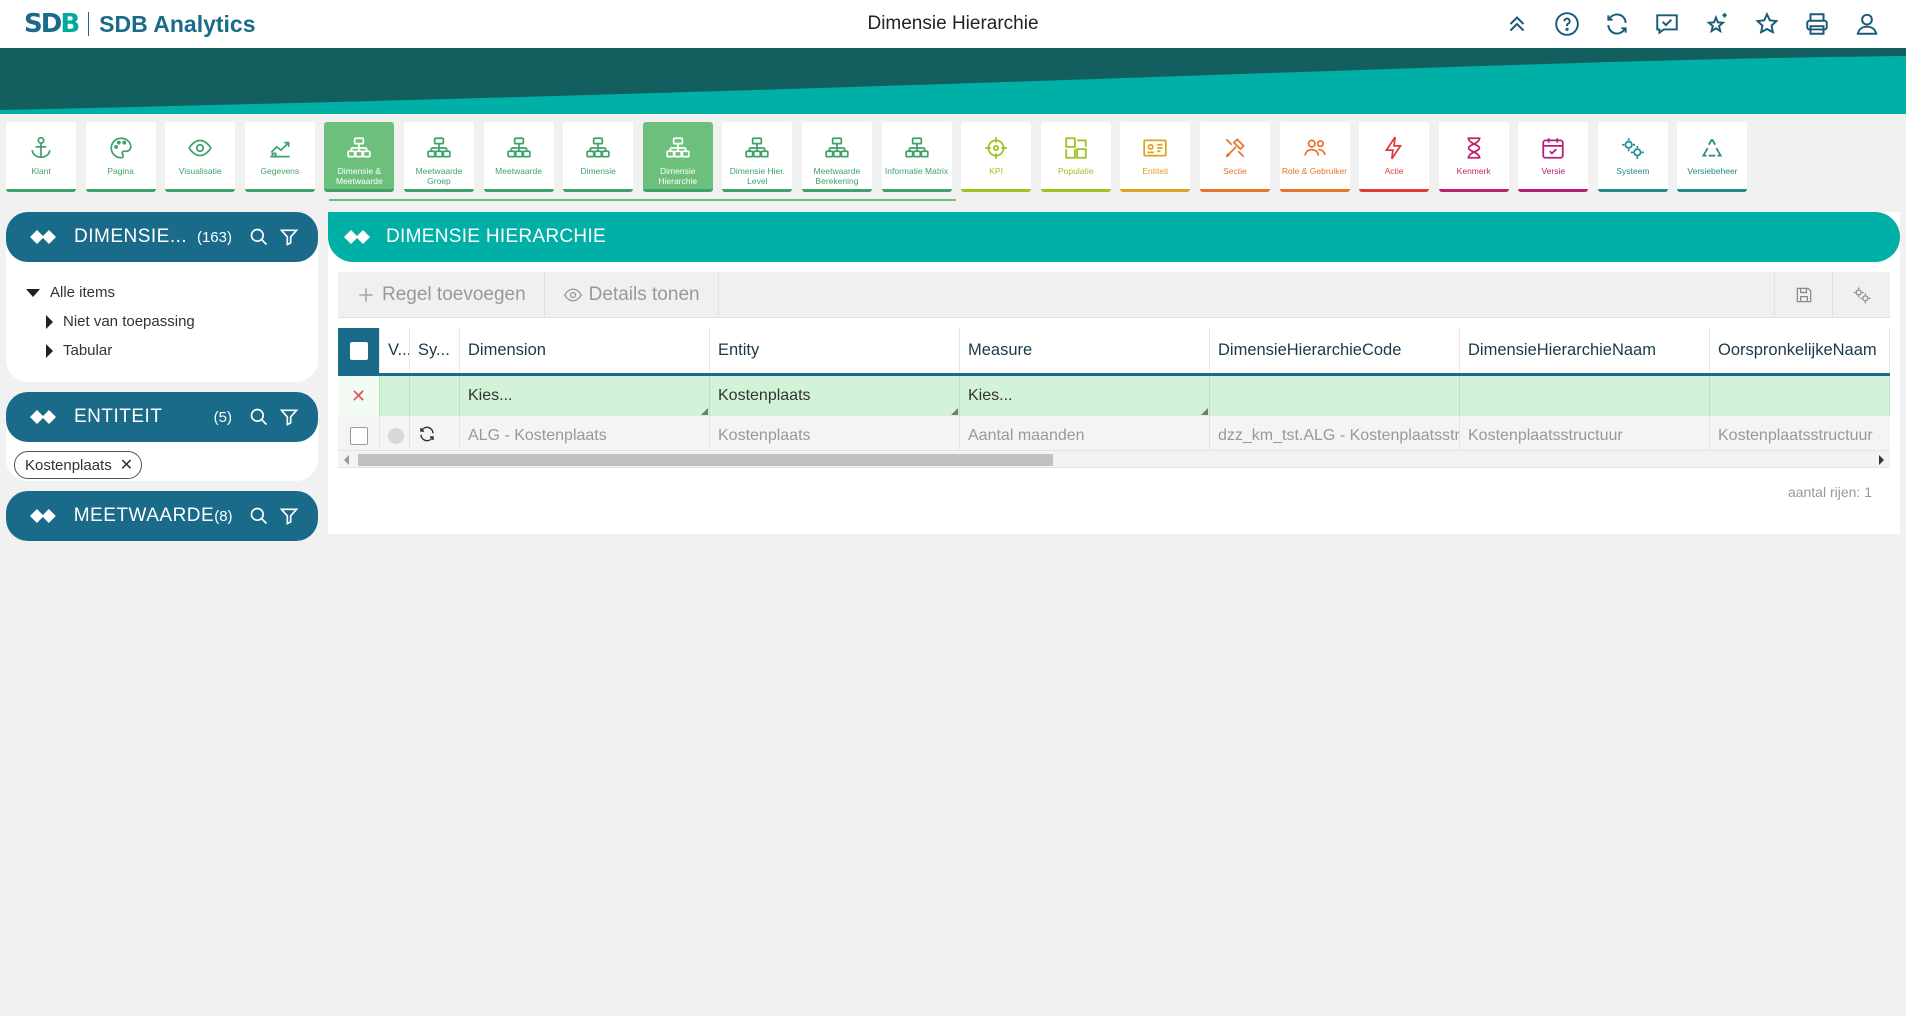 Image resolution: width=1906 pixels, height=1016 pixels. Describe the element at coordinates (1567, 24) in the screenshot. I see `help-icon` at that location.